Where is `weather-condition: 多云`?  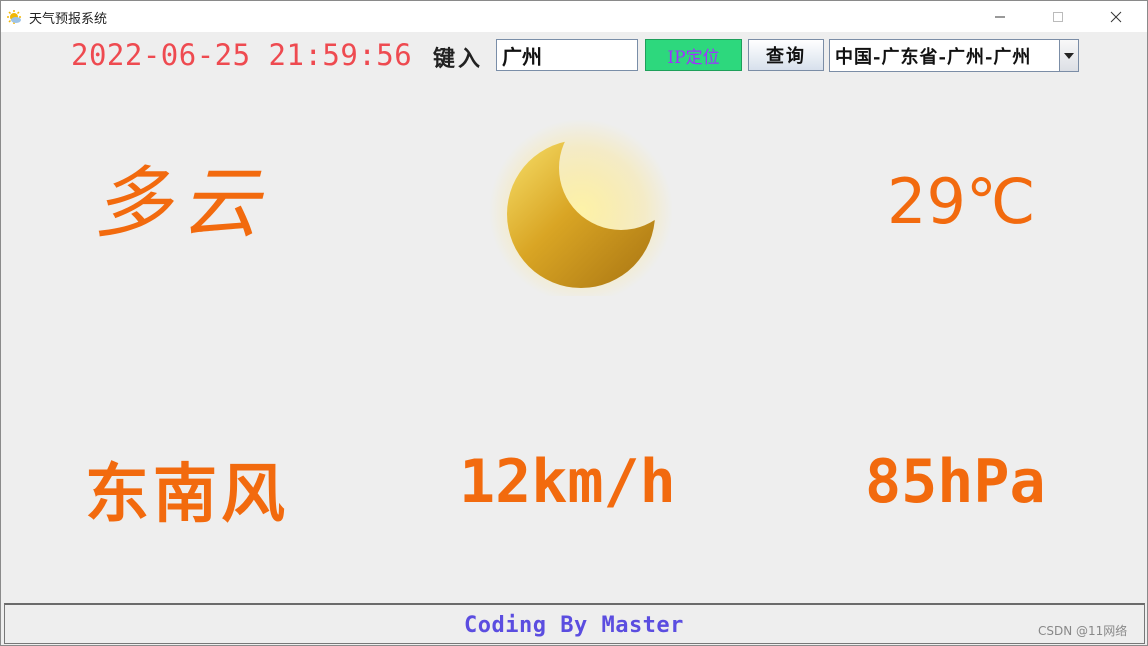
weather-condition: 多云 is located at coordinates (181, 204).